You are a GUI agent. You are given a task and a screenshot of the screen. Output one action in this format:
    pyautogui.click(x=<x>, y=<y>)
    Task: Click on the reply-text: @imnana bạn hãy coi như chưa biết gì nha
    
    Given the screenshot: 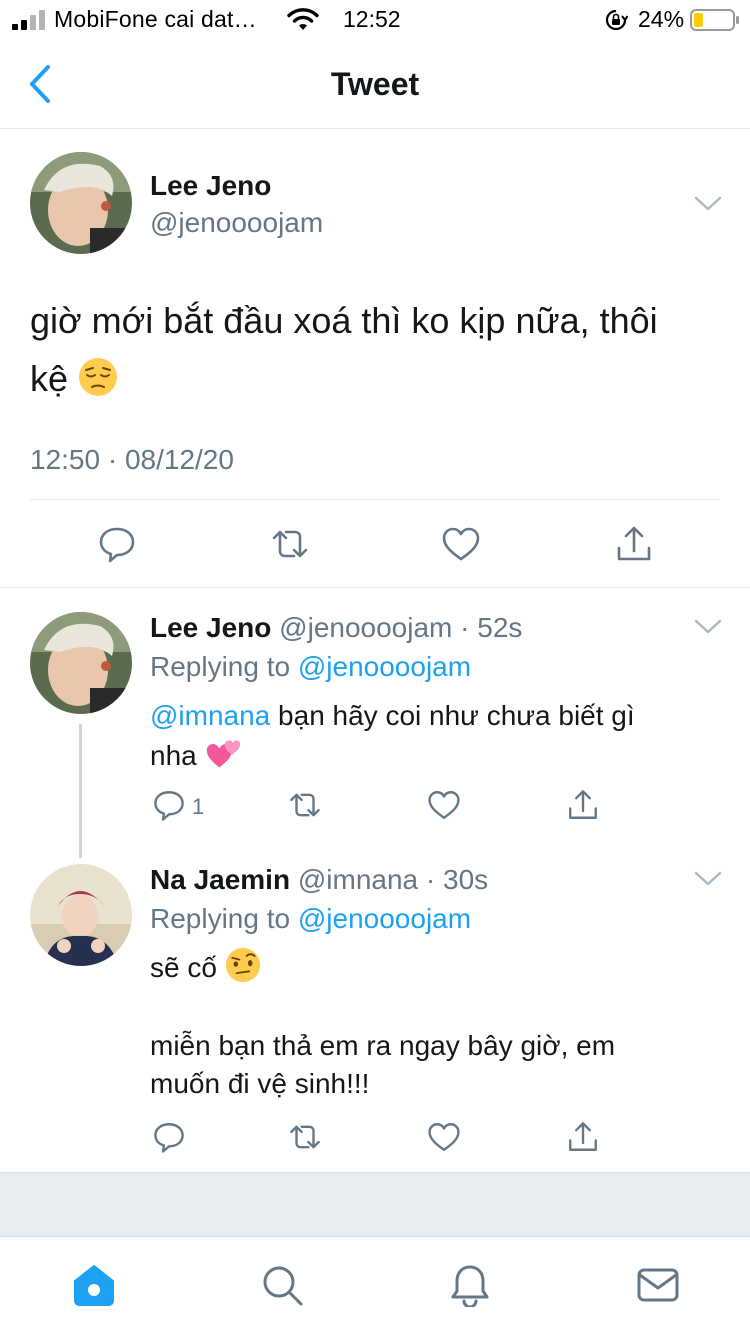 What is the action you would take?
    pyautogui.click(x=430, y=736)
    